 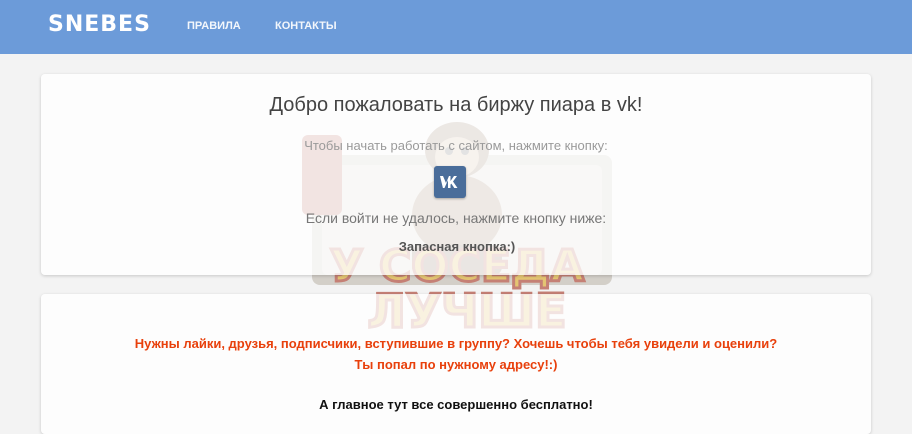 What do you see at coordinates (306, 26) in the screenshot?
I see `nav-link-contacts: КОНТАКТЫ` at bounding box center [306, 26].